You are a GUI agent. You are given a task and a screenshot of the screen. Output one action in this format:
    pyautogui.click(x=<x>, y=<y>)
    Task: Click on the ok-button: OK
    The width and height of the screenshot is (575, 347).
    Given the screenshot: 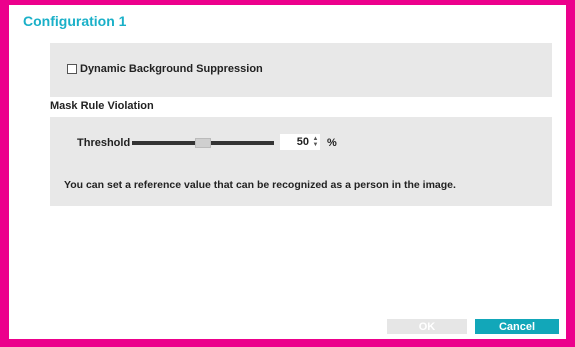 What is the action you would take?
    pyautogui.click(x=427, y=326)
    